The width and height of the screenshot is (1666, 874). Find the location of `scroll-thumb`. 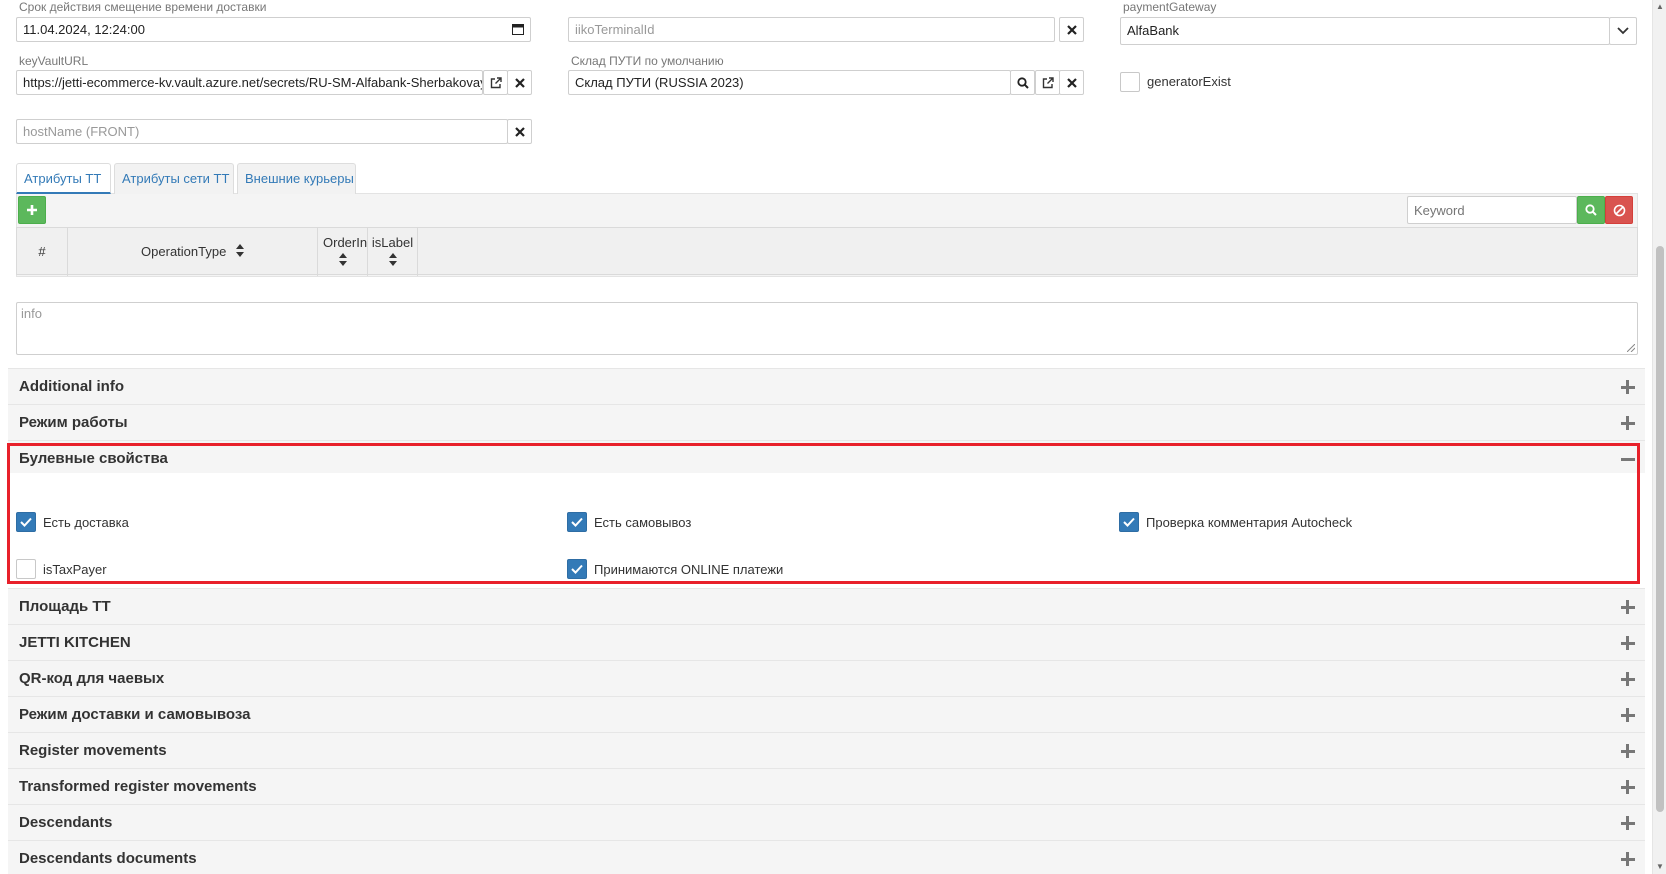

scroll-thumb is located at coordinates (1660, 529).